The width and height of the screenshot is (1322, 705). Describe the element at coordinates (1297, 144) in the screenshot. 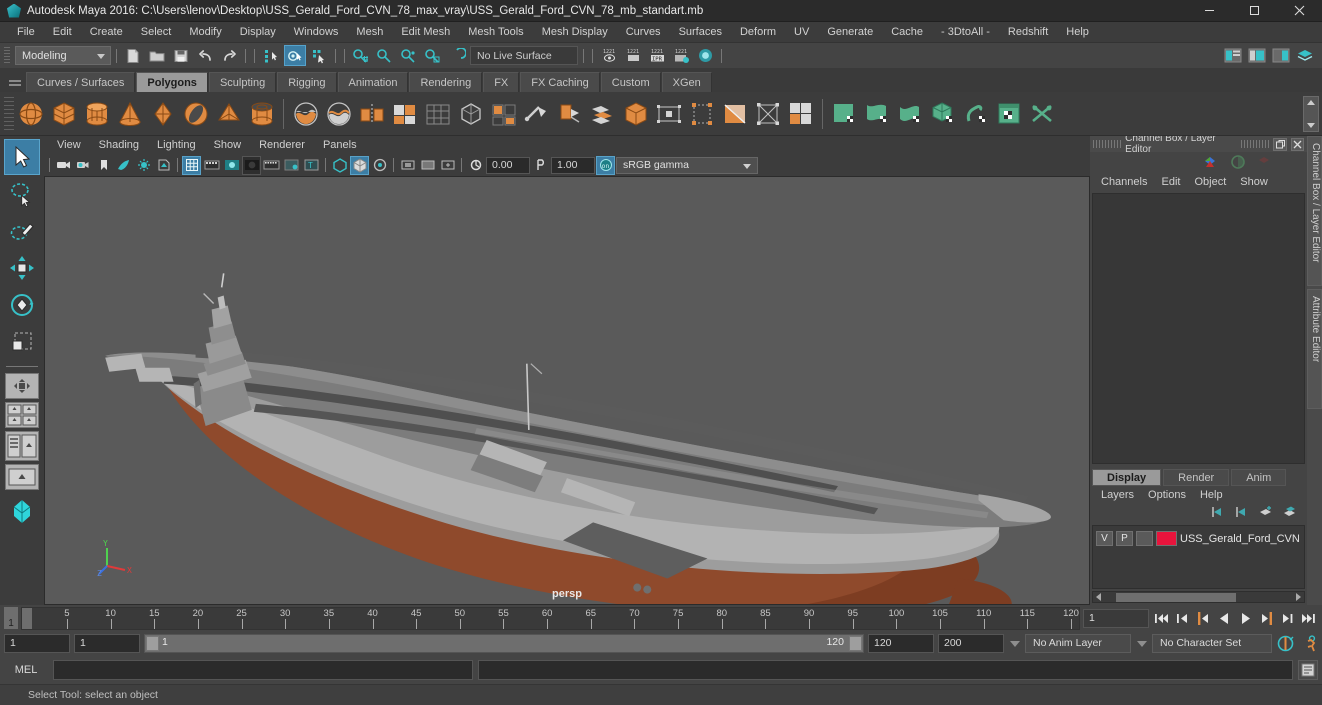

I see `close-panel-button` at that location.